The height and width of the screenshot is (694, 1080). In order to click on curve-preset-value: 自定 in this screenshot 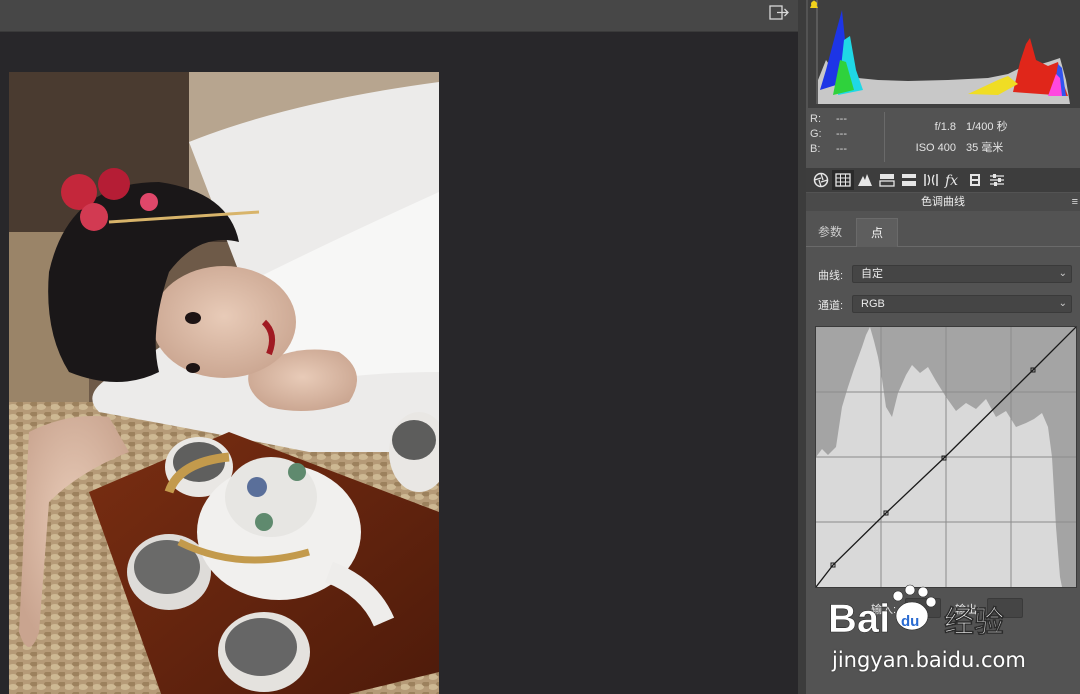, I will do `click(872, 274)`.